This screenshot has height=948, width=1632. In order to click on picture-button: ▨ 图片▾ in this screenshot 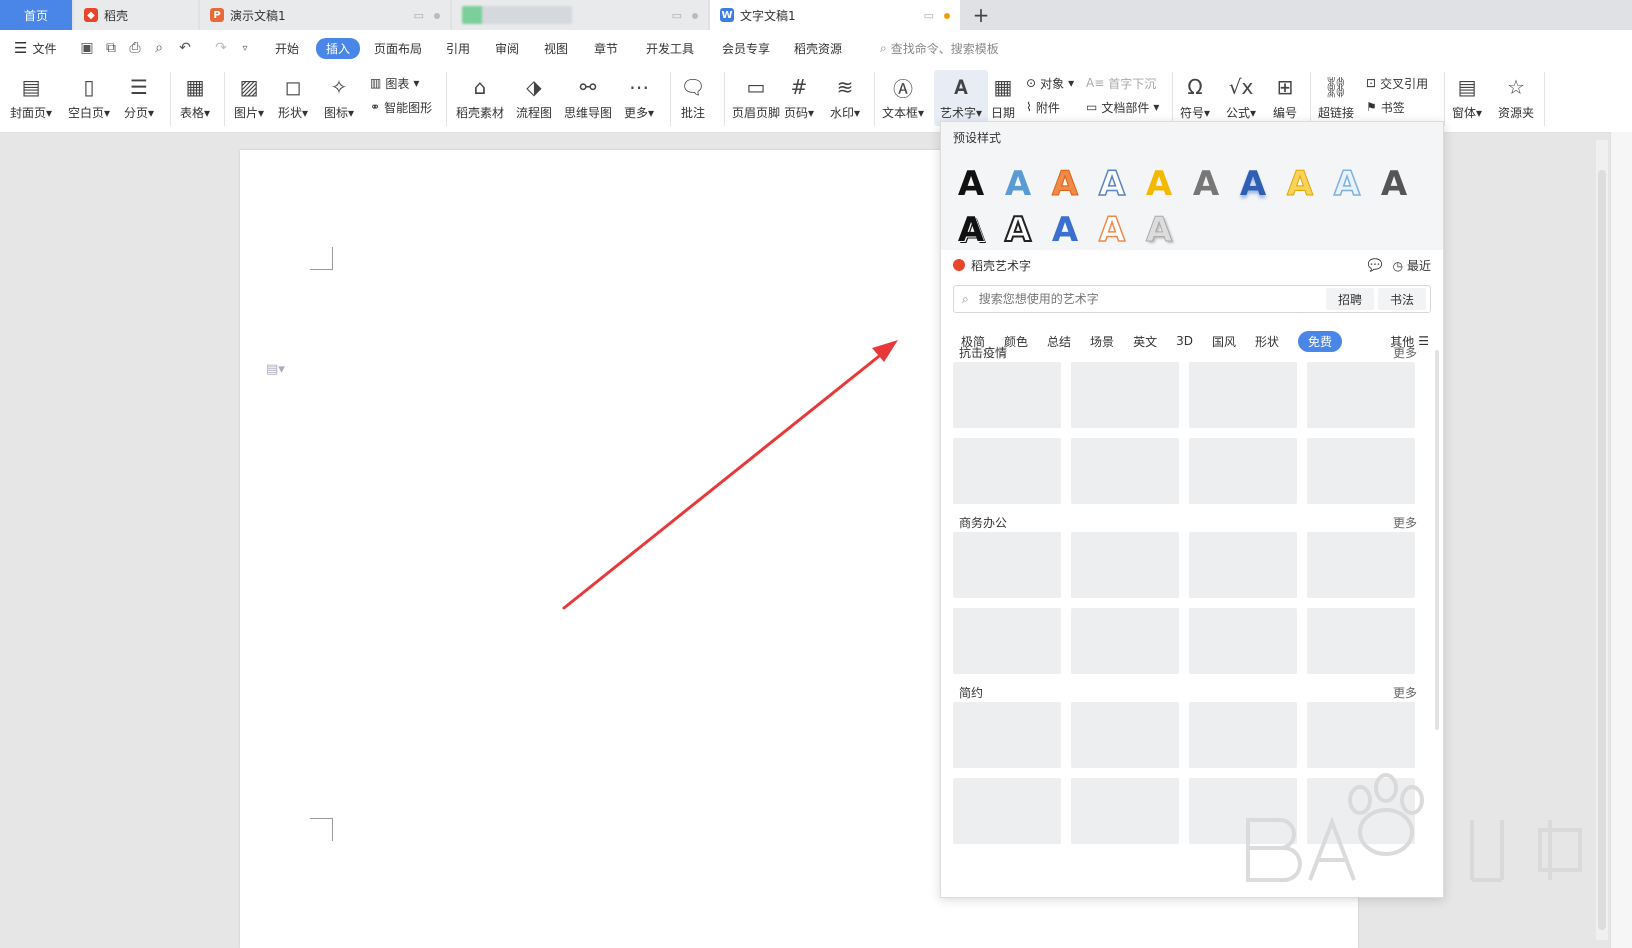, I will do `click(249, 98)`.